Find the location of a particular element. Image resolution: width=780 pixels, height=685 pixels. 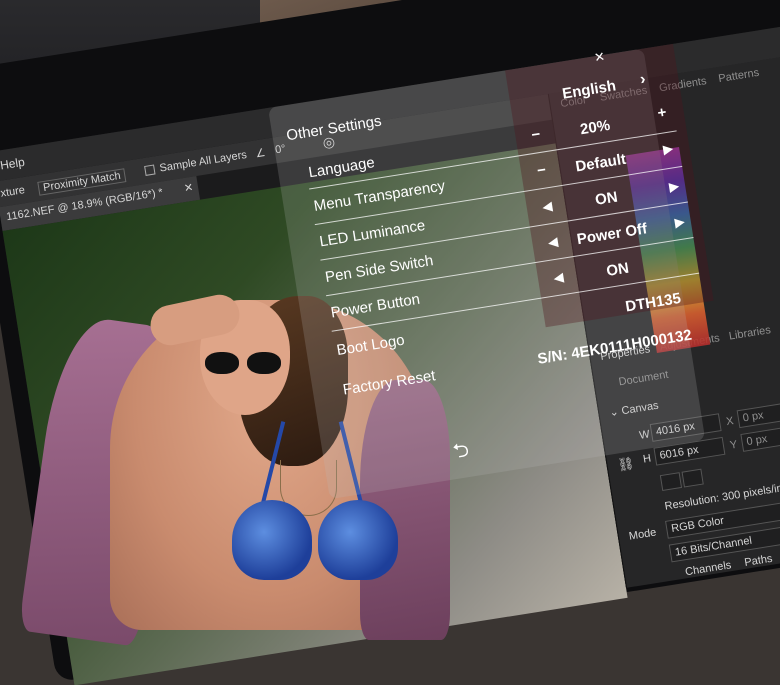

landscape-icon is located at coordinates (692, 478).